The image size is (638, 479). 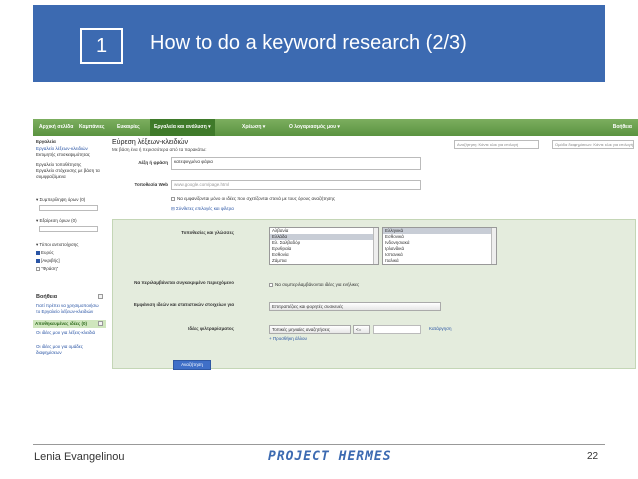 I want to click on campaign-search-box: Αναζήτηση: Κάντε κλικ για επιλογή, so click(x=496, y=144).